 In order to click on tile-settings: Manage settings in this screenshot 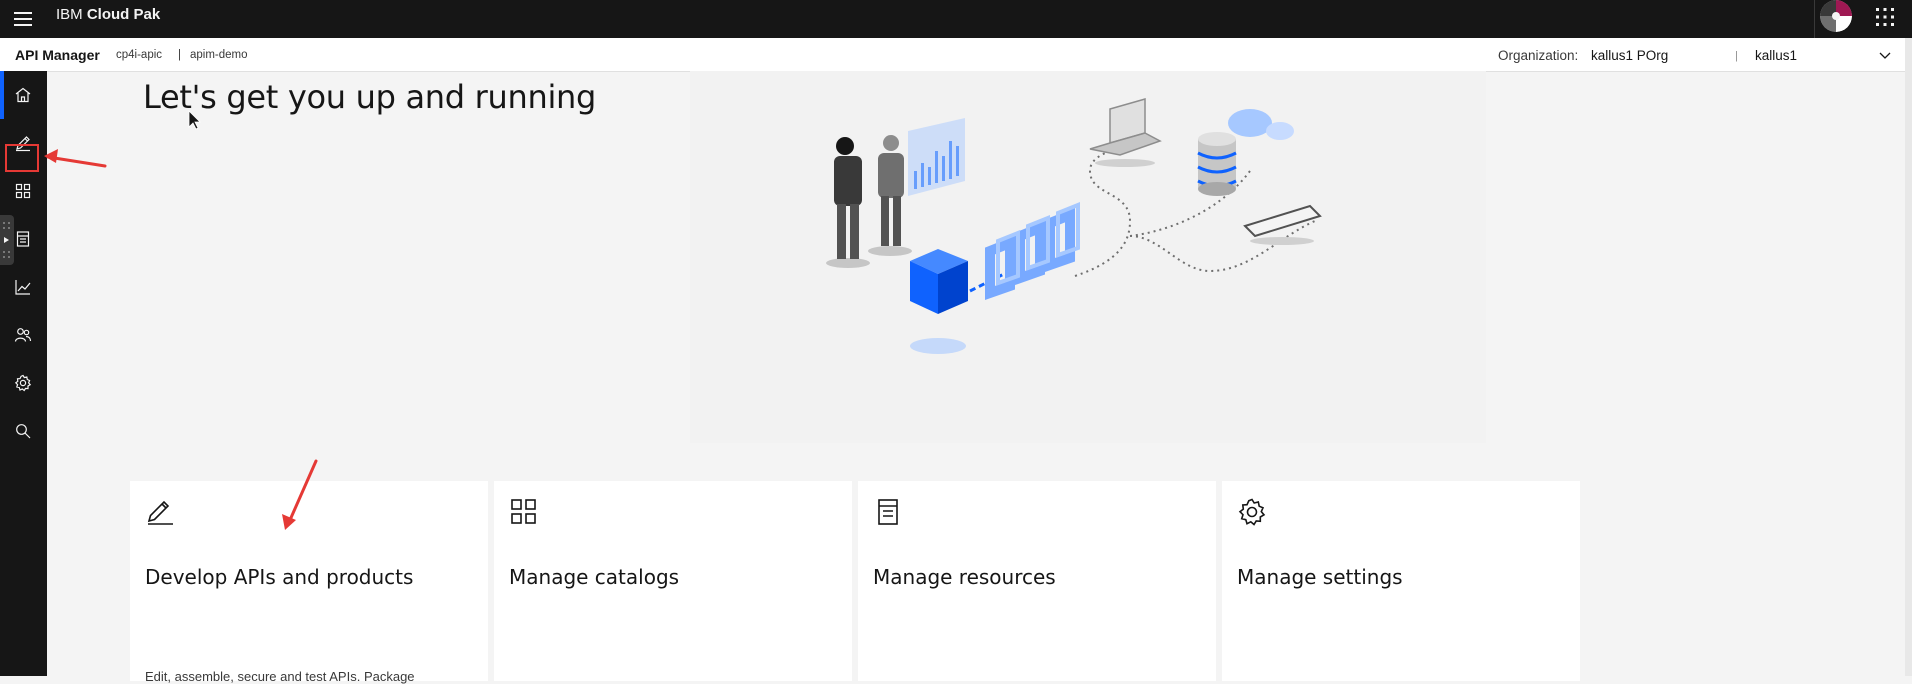, I will do `click(1401, 581)`.